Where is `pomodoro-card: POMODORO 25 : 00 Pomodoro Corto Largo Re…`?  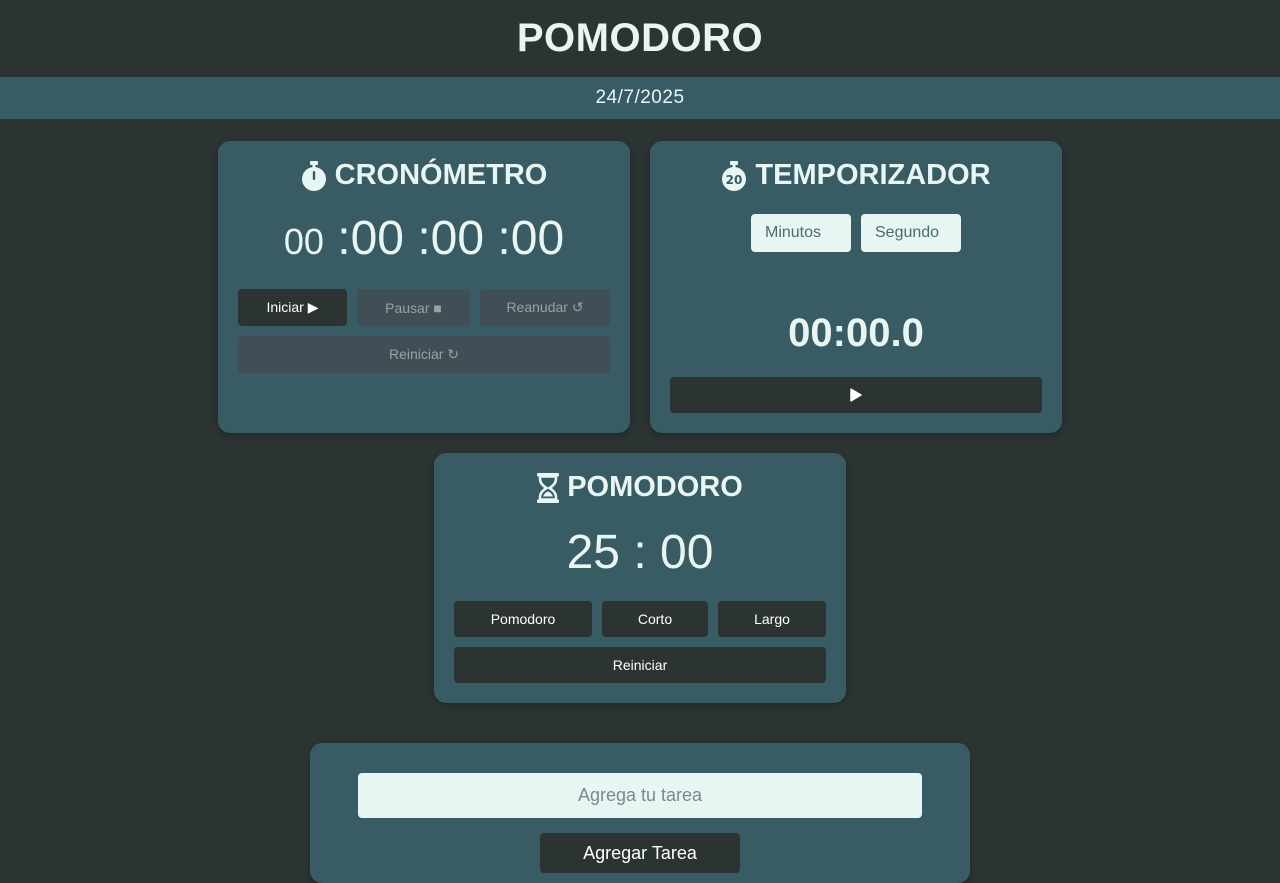
pomodoro-card: POMODORO 25 : 00 Pomodoro Corto Largo Re… is located at coordinates (640, 578).